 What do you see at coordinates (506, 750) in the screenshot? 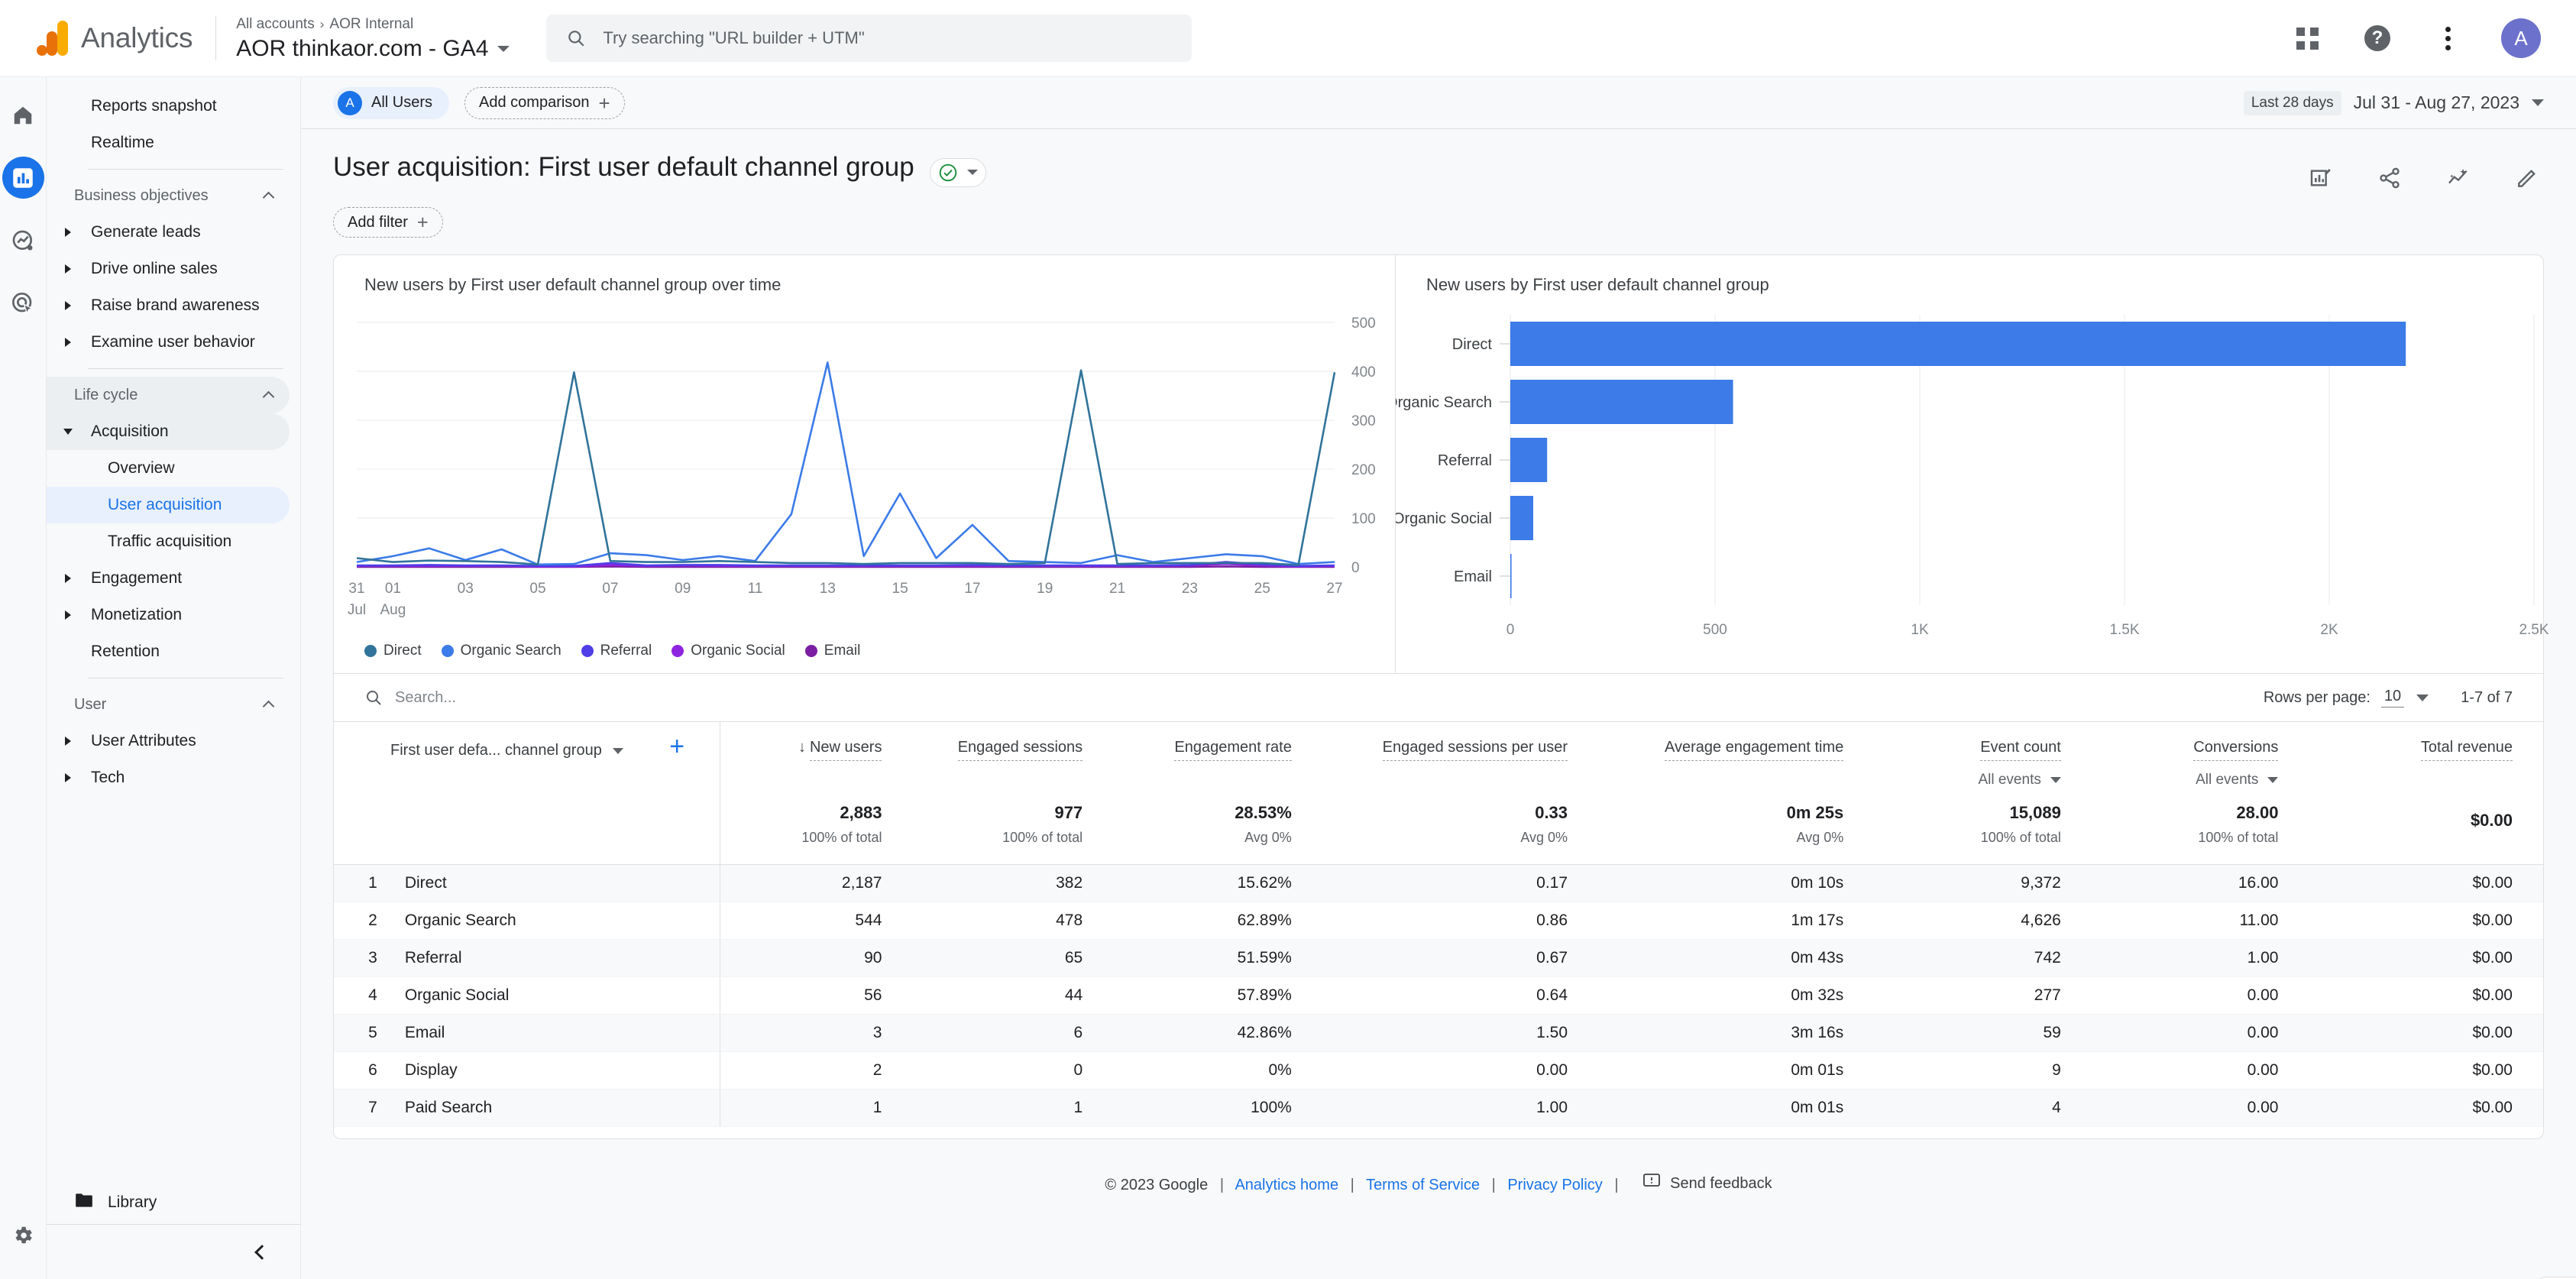
I see `dimension-selector: First user defa... channel group` at bounding box center [506, 750].